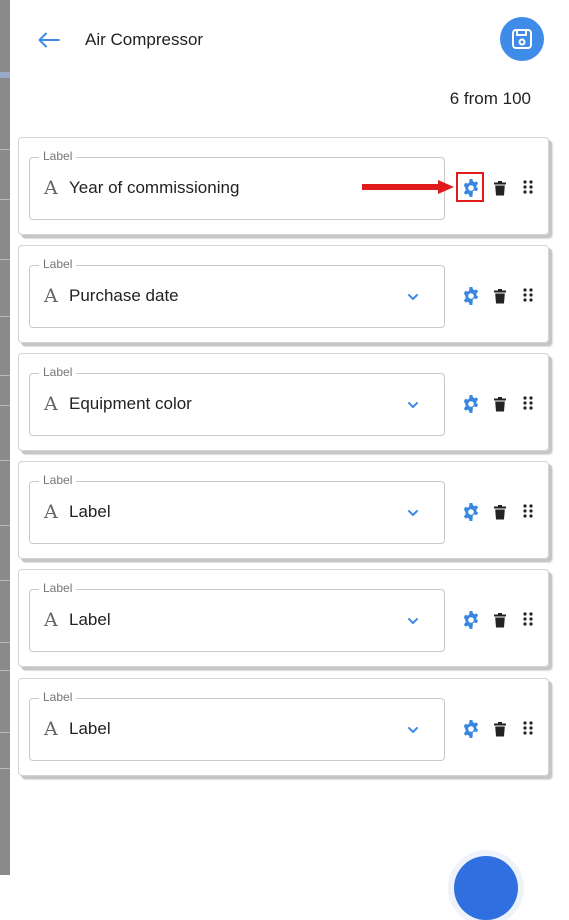 Image resolution: width=569 pixels, height=920 pixels. What do you see at coordinates (408, 187) in the screenshot?
I see `annotation-arrow` at bounding box center [408, 187].